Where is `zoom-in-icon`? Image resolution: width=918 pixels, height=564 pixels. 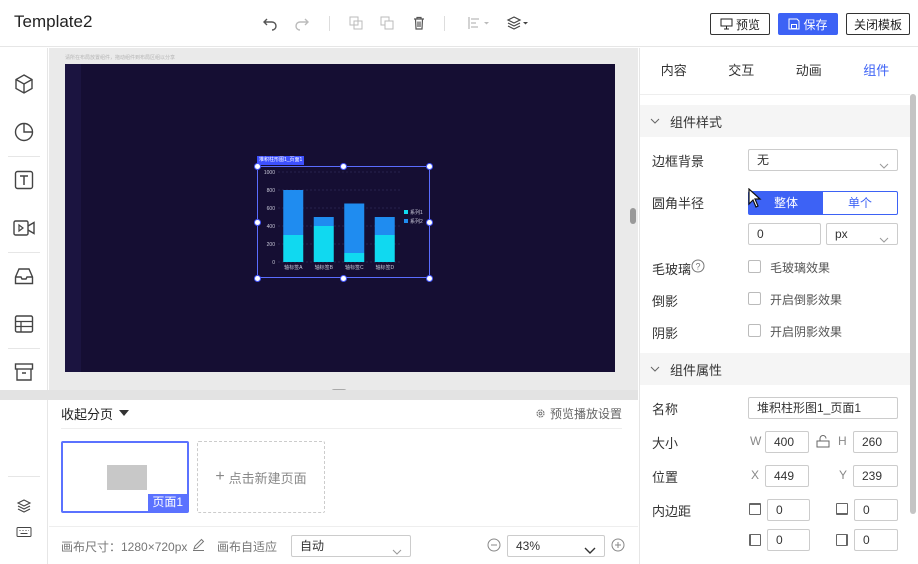
zoom-in-icon is located at coordinates (618, 546).